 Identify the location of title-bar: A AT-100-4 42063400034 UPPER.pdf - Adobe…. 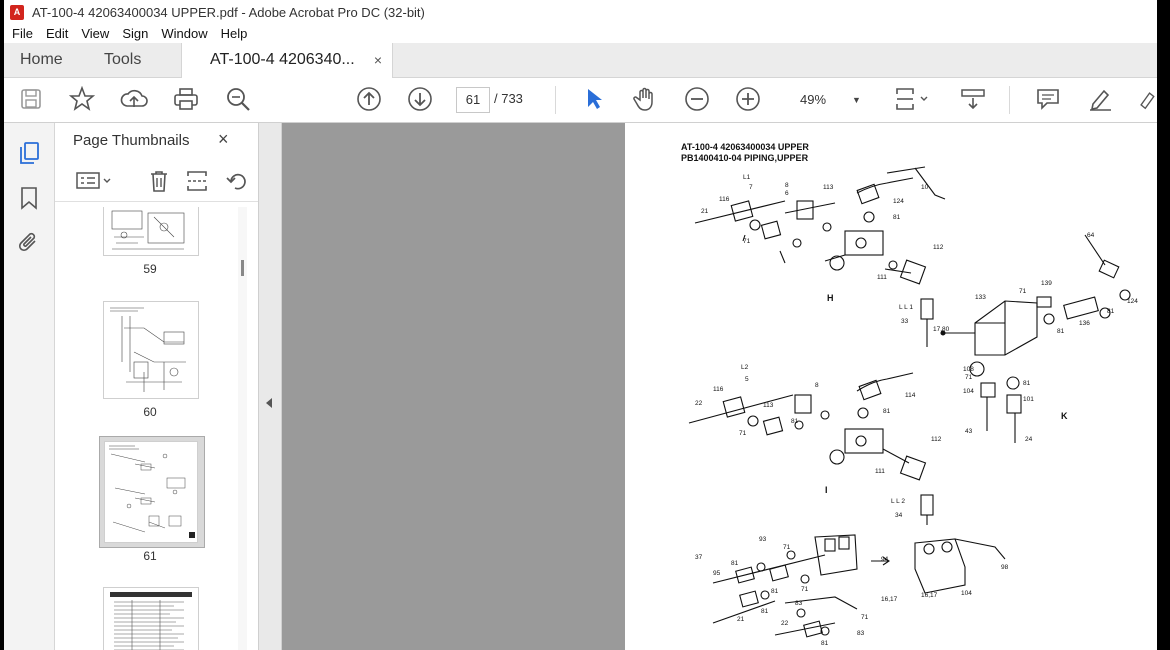
(580, 12).